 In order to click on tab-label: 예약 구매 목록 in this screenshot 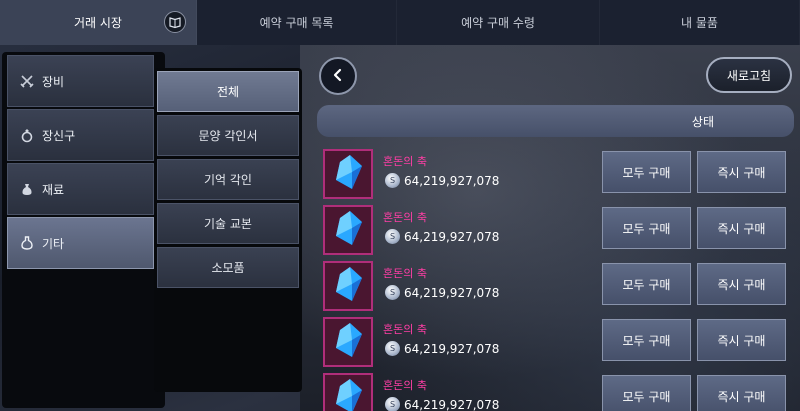, I will do `click(296, 23)`.